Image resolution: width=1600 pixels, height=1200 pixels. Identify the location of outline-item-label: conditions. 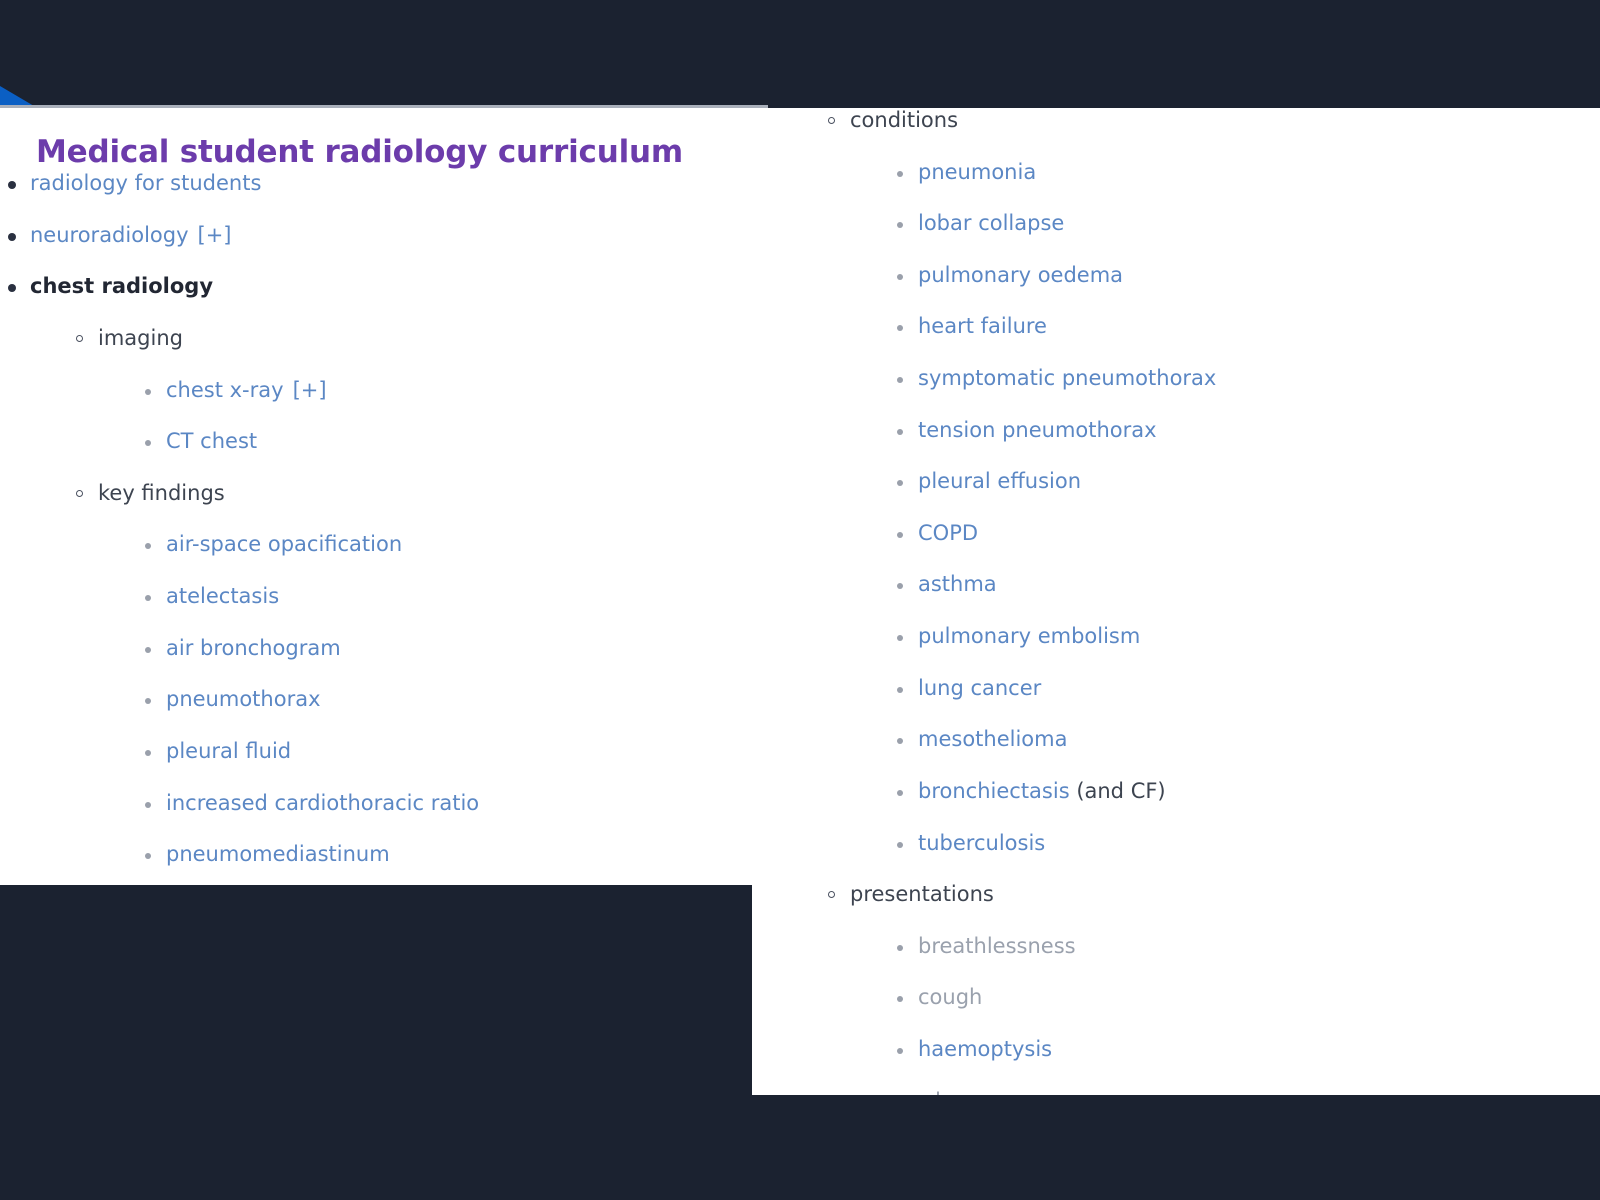
(904, 120).